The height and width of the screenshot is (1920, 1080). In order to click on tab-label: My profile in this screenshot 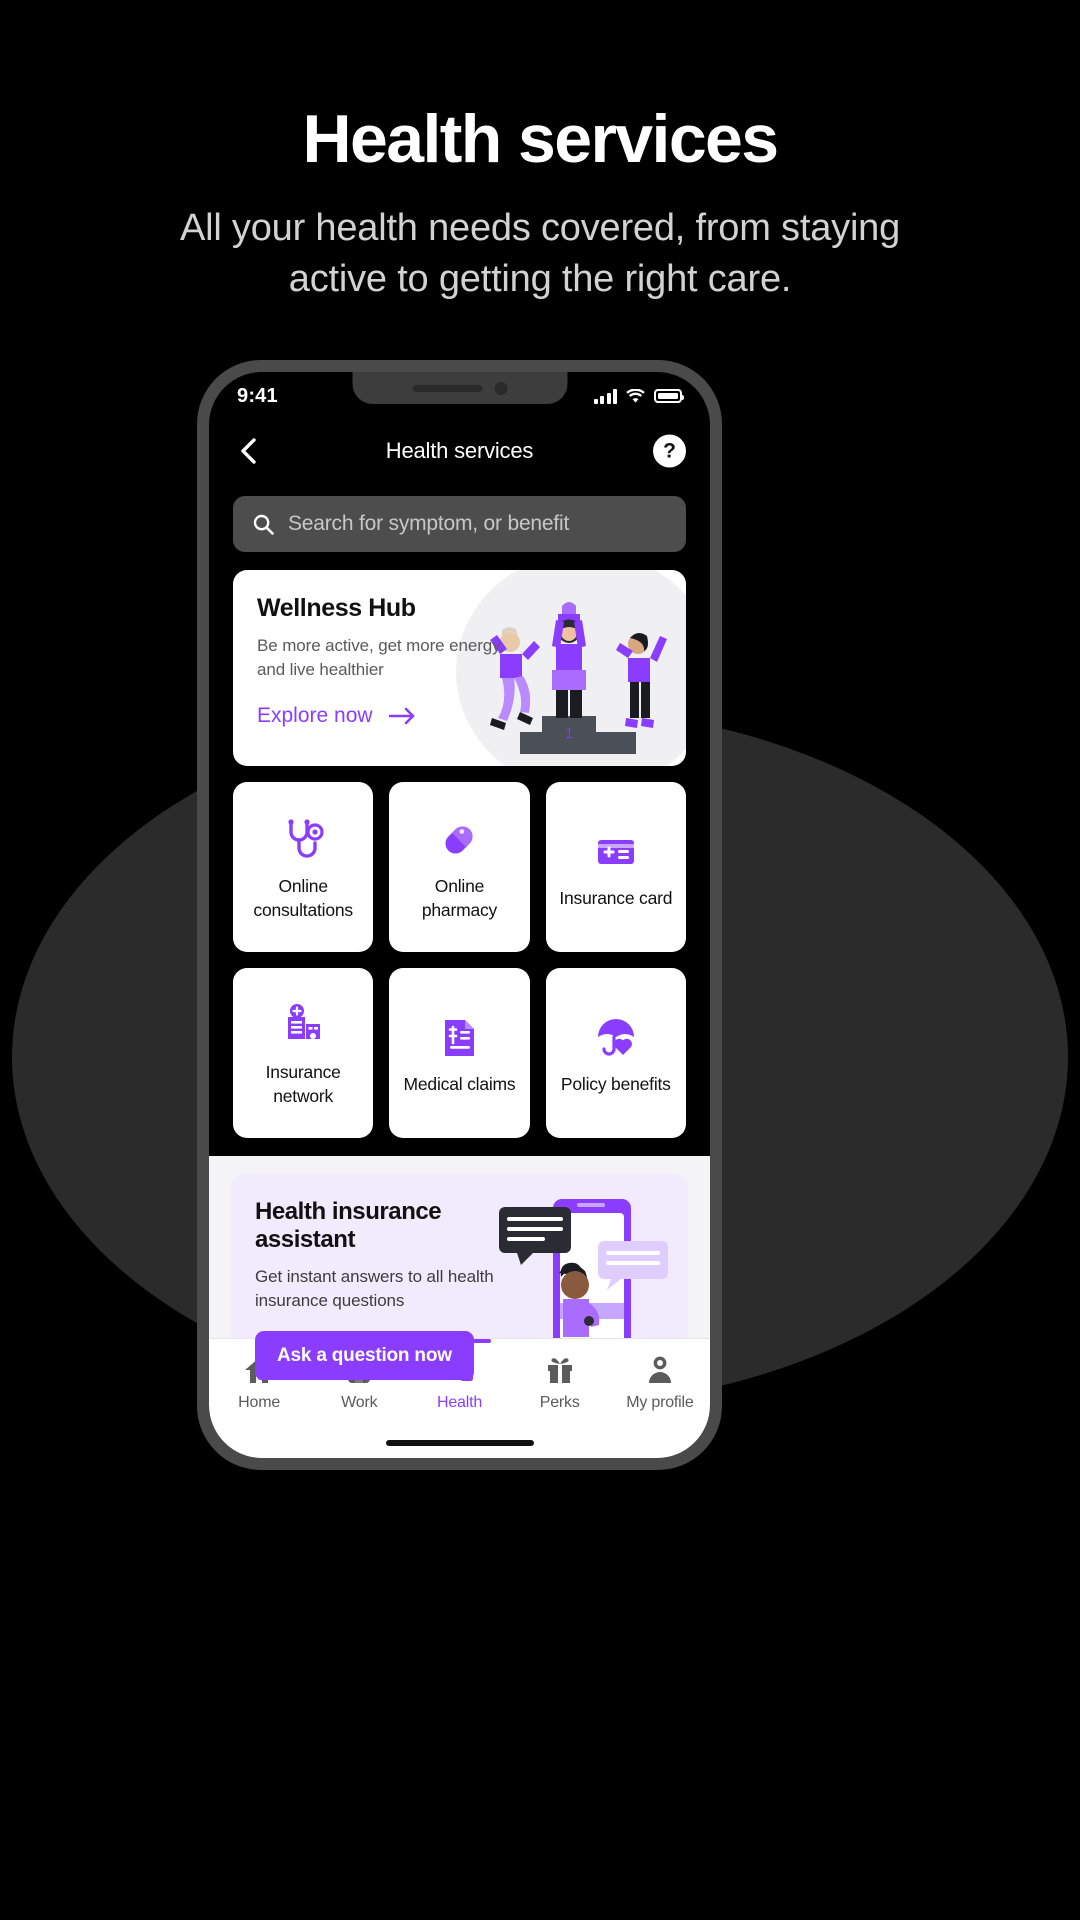, I will do `click(660, 1402)`.